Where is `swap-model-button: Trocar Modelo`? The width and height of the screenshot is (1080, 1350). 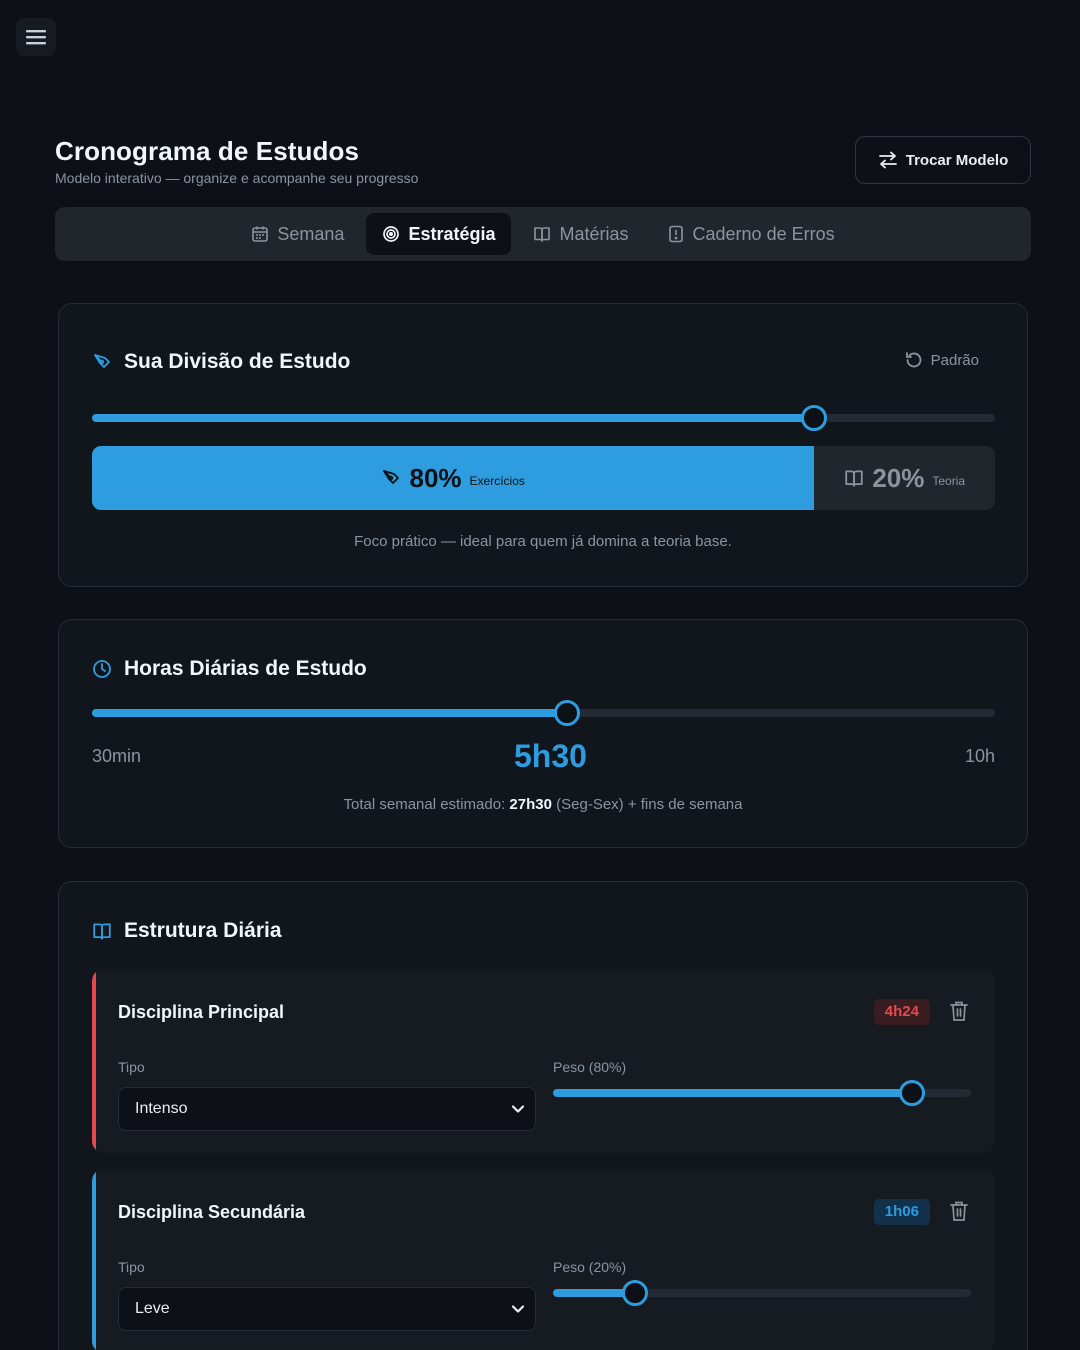 swap-model-button: Trocar Modelo is located at coordinates (943, 160).